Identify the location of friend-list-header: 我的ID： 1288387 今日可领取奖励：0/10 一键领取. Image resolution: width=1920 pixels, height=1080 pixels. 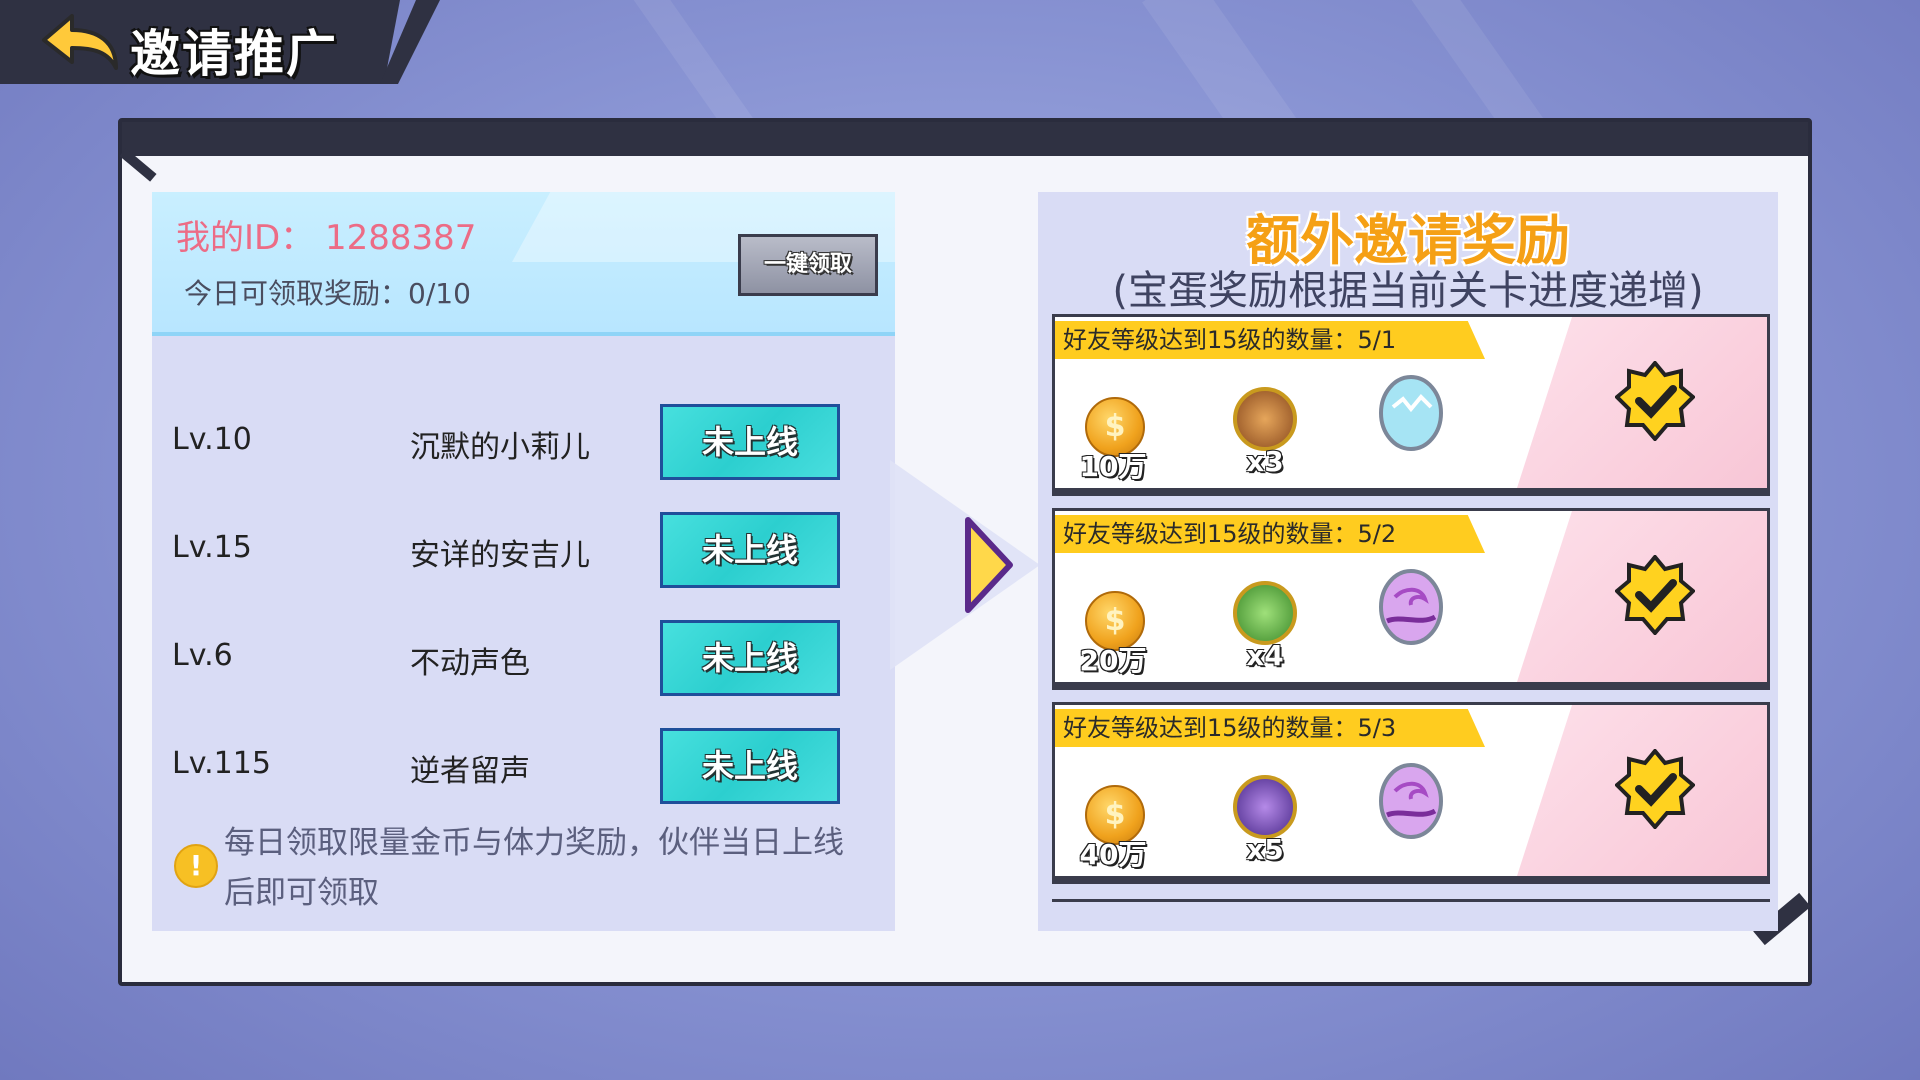
(523, 264).